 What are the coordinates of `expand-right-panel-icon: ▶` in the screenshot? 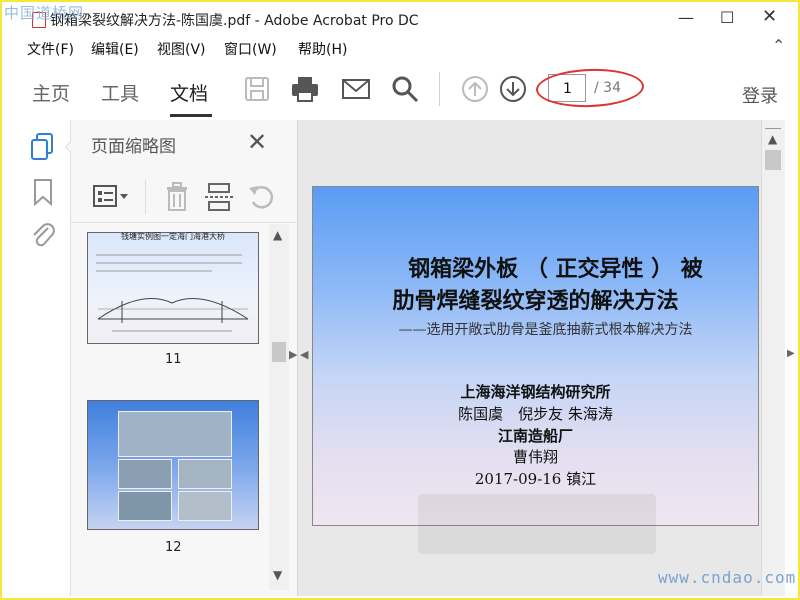 It's located at (791, 353).